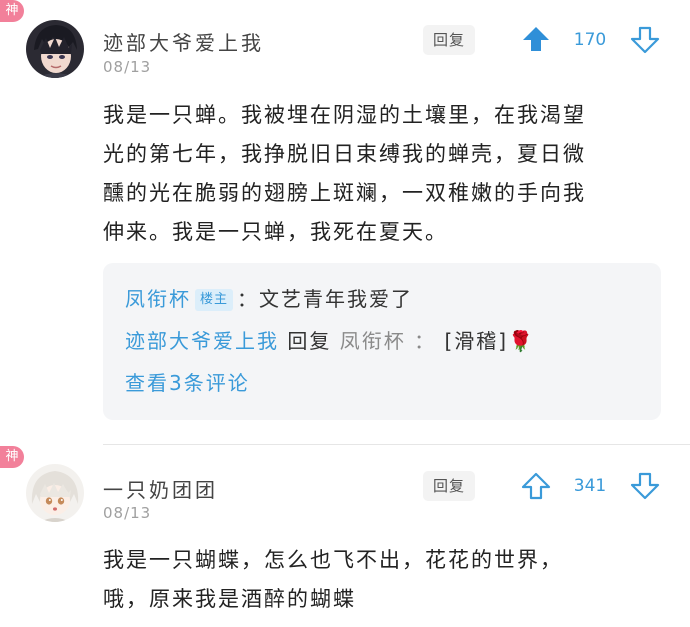  I want to click on body-line: 光的第七年，我挣脱旧日束缚我的蝉壳，夏日微, so click(344, 154).